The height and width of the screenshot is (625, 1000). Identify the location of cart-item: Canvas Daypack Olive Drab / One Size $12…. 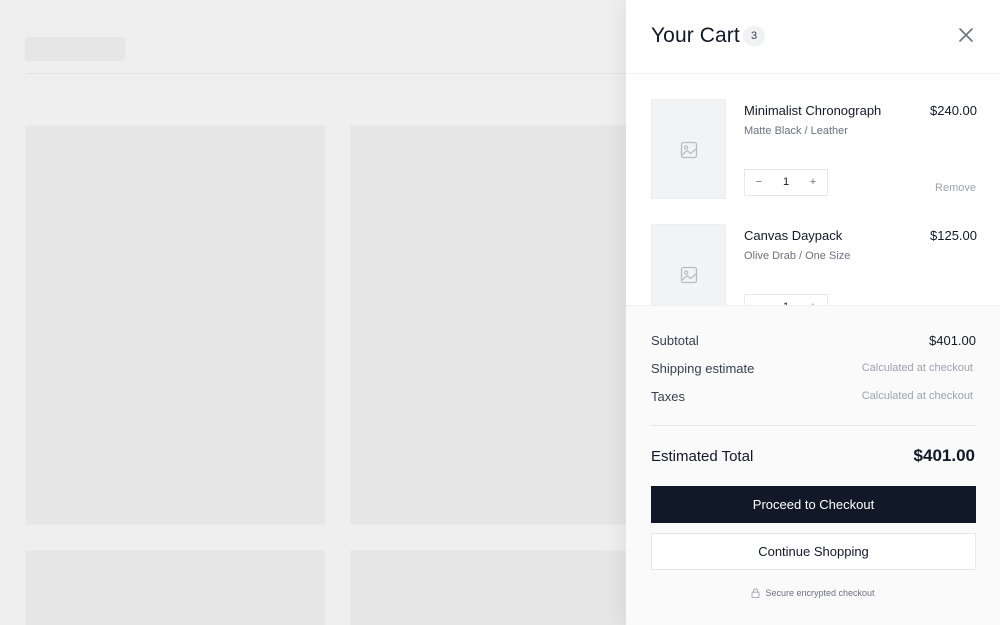
(813, 264).